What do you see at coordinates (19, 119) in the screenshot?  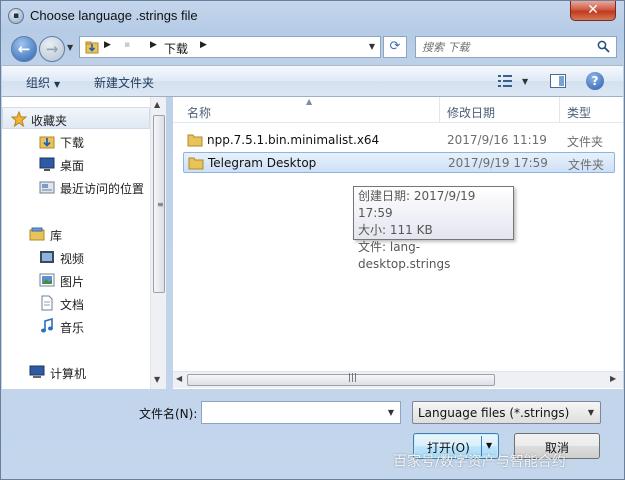 I see `star-icon` at bounding box center [19, 119].